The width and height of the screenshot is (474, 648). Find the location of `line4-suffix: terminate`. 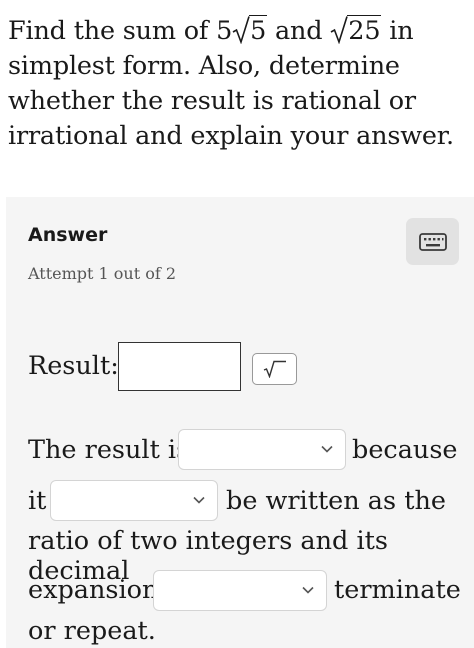

line4-suffix: terminate is located at coordinates (397, 590).